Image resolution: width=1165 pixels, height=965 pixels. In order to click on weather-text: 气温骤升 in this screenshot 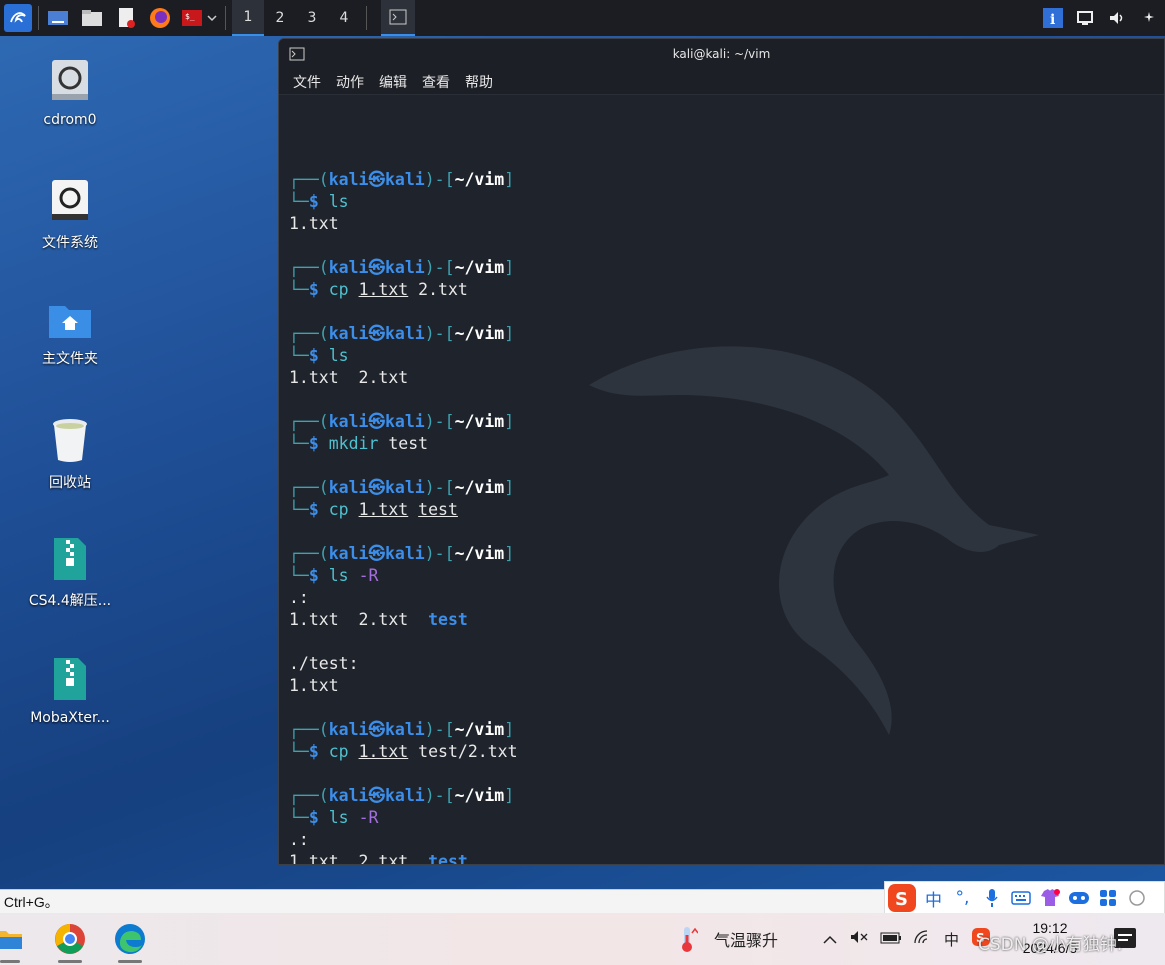, I will do `click(746, 940)`.